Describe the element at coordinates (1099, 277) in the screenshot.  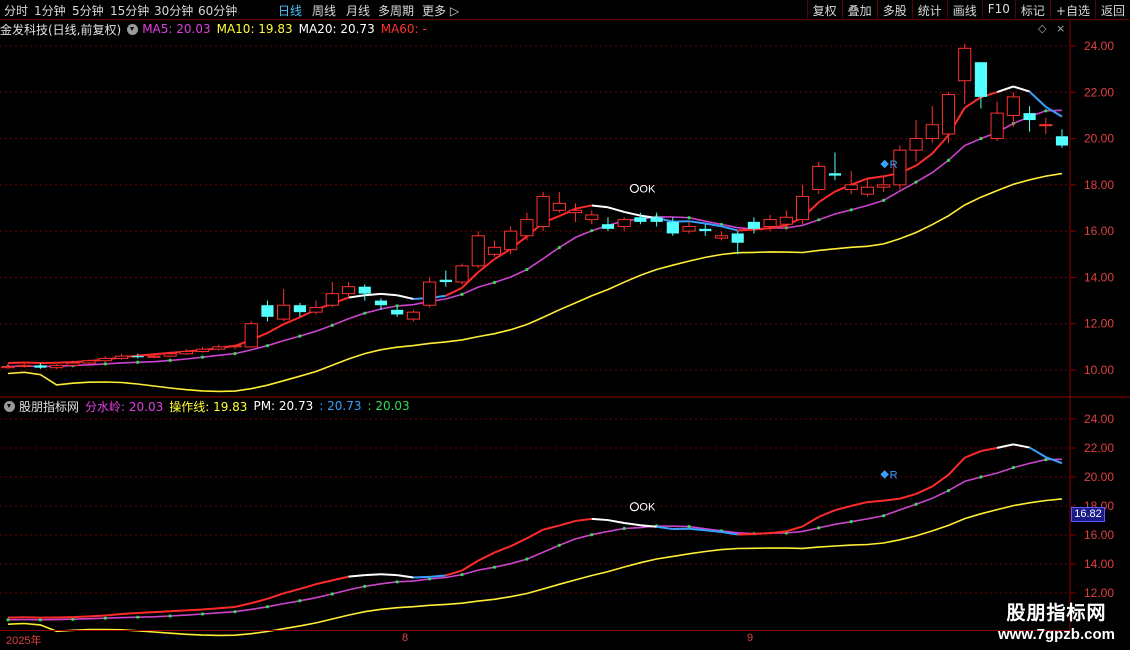
I see `tick-label: 14.00` at that location.